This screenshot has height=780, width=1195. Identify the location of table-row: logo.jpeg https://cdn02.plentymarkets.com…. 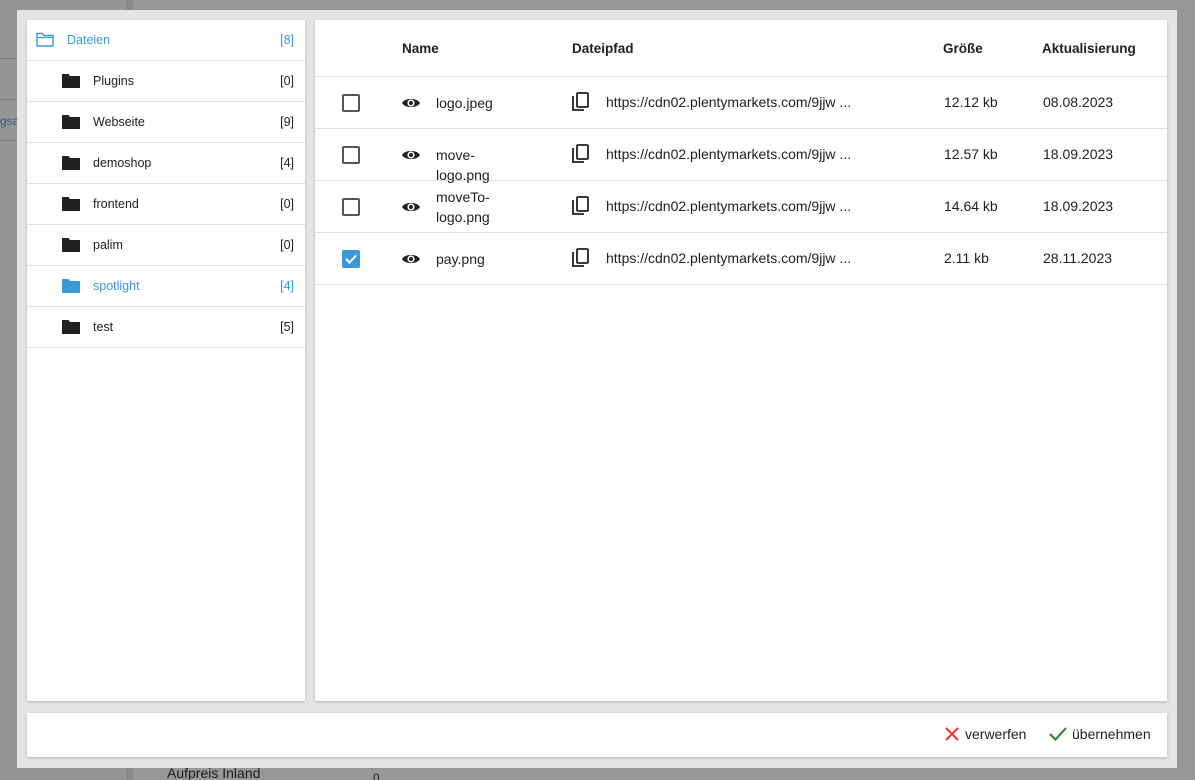
(741, 103).